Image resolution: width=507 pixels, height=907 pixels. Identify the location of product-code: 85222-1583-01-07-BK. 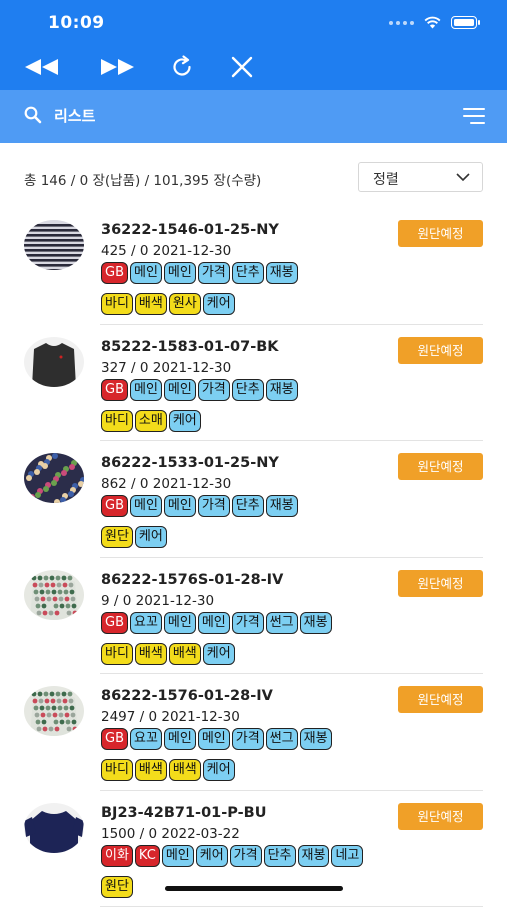
(190, 347).